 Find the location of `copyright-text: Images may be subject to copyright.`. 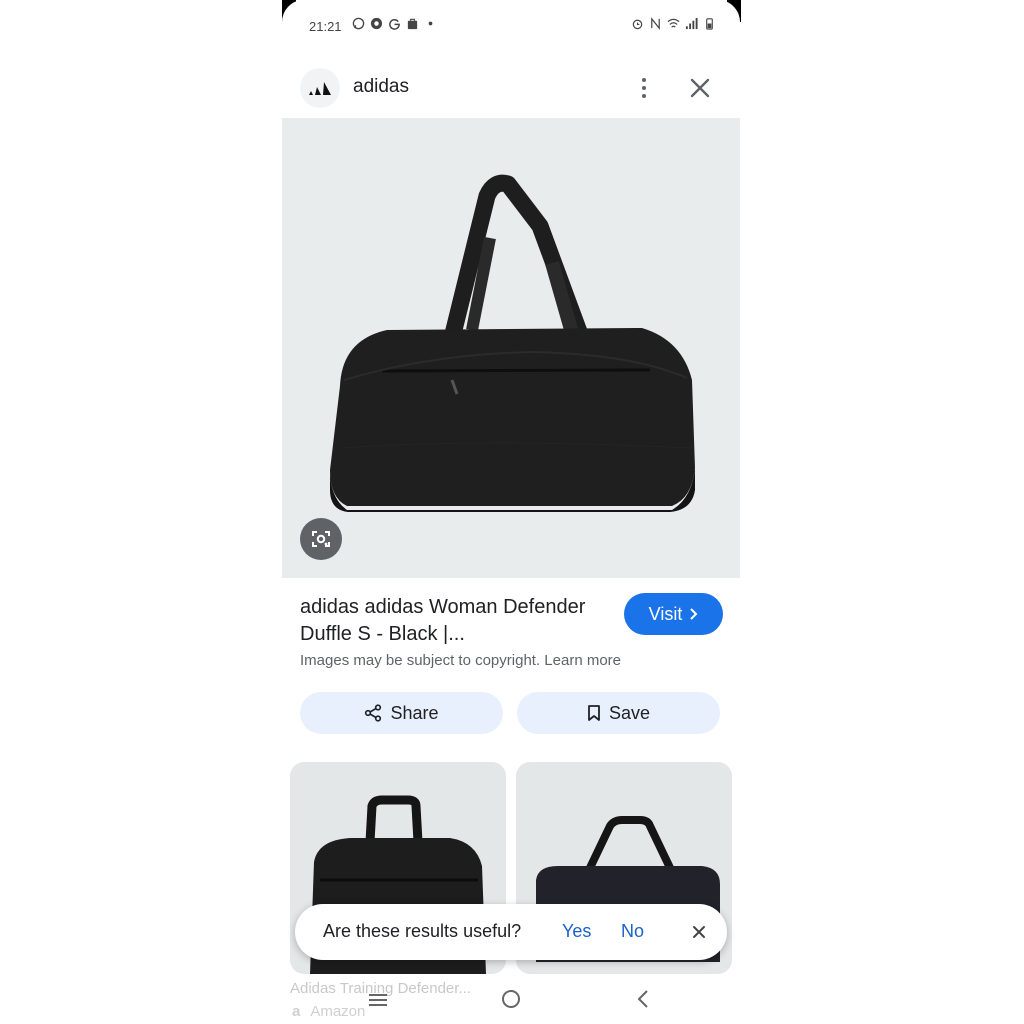

copyright-text: Images may be subject to copyright. is located at coordinates (420, 660).